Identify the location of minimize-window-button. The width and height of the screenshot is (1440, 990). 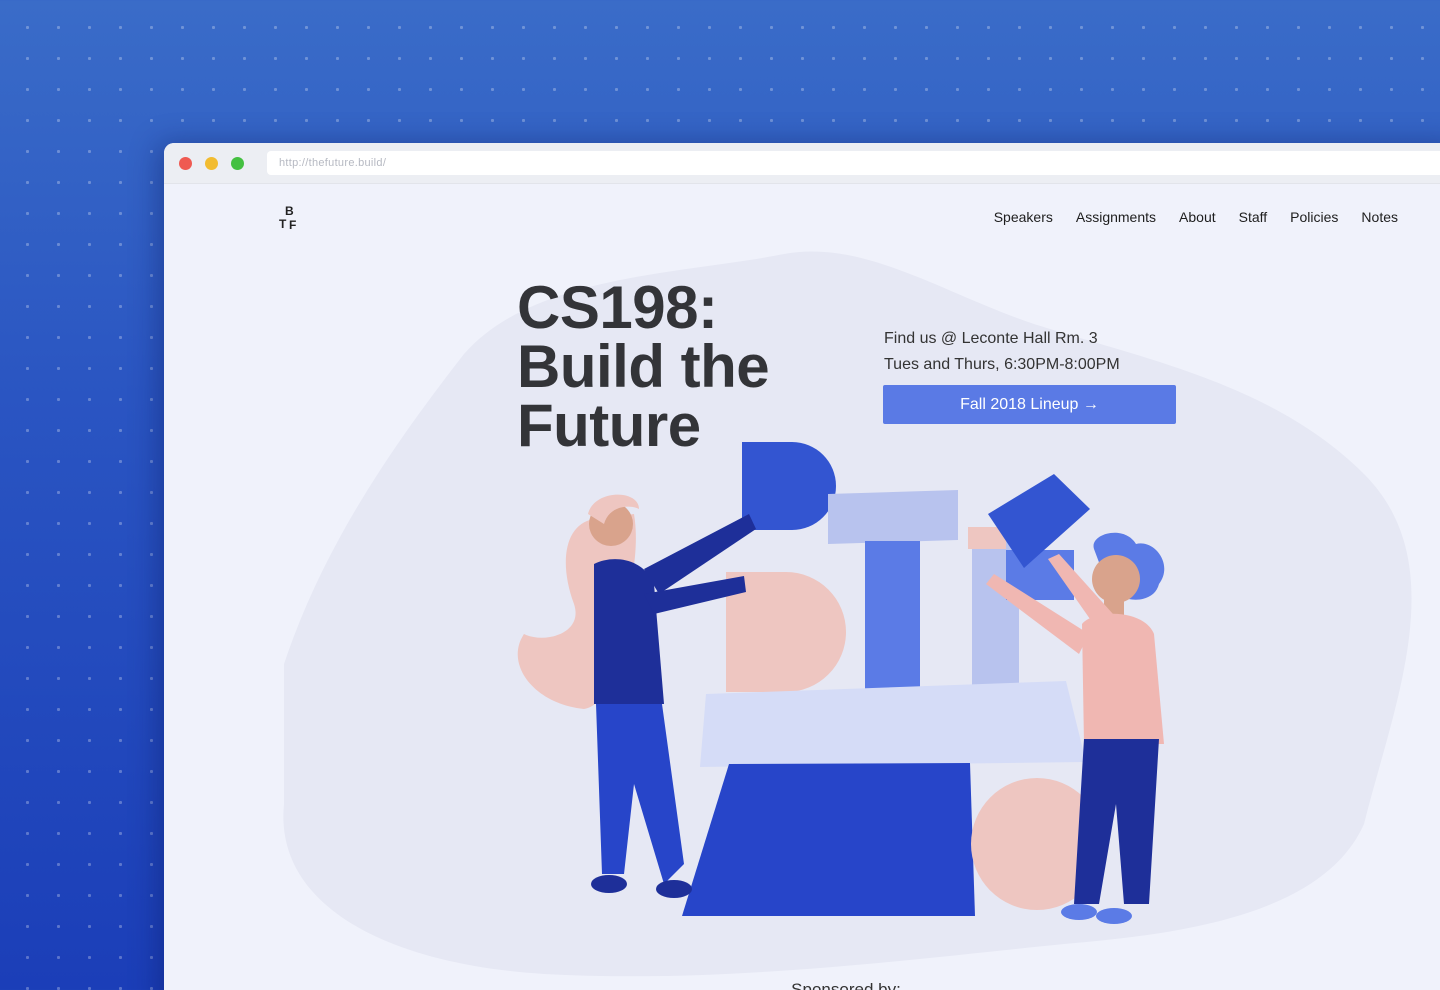
(211, 163).